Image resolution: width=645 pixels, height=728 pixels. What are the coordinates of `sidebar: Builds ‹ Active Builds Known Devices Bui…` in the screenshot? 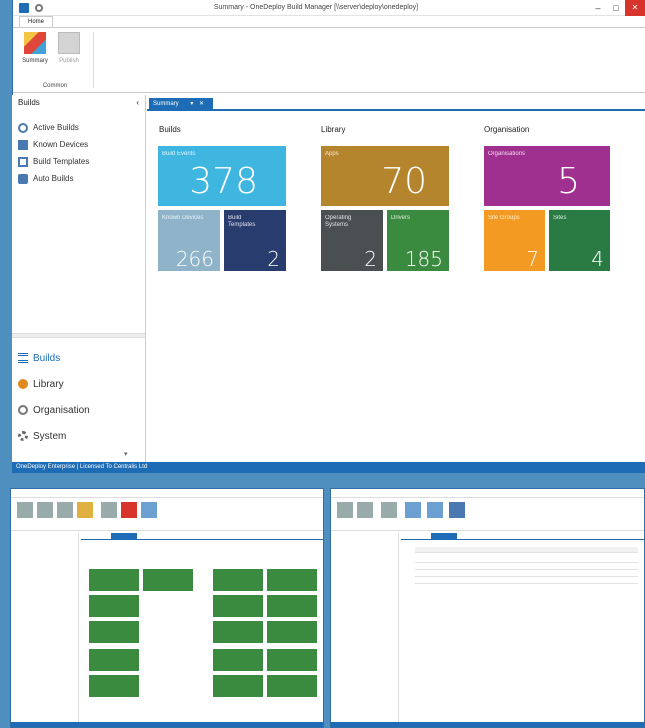 It's located at (79, 278).